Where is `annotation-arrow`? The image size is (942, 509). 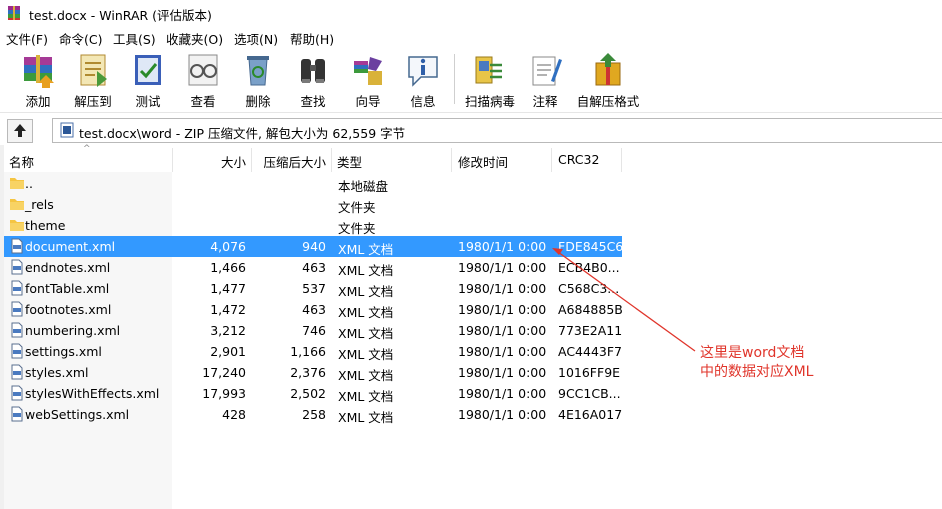 annotation-arrow is located at coordinates (624, 300).